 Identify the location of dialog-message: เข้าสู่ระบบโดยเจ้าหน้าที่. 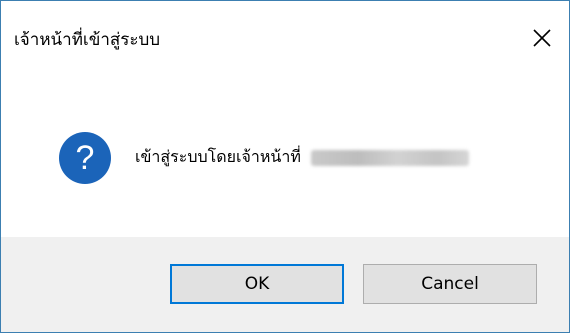
(302, 157).